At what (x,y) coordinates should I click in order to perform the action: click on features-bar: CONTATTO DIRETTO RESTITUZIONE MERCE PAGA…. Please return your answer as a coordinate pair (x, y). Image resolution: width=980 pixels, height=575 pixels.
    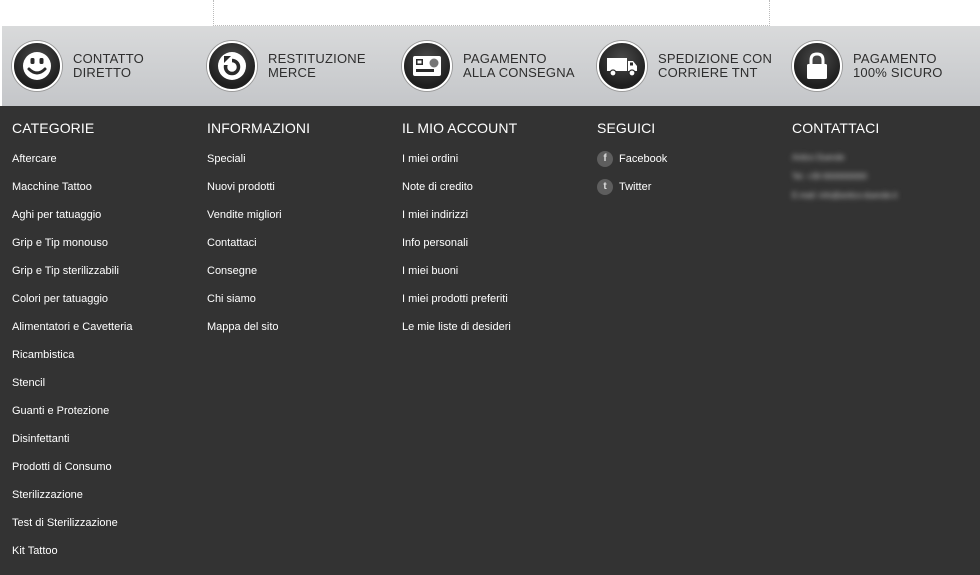
    Looking at the image, I should click on (490, 66).